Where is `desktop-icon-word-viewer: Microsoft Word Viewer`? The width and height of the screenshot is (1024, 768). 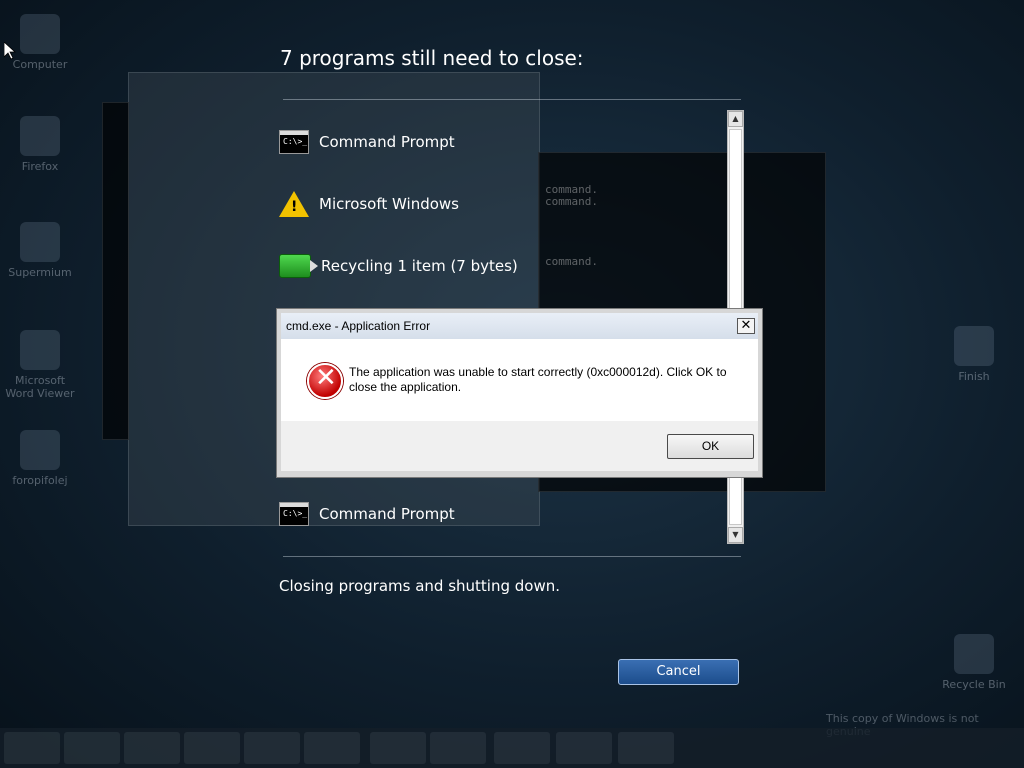
desktop-icon-word-viewer: Microsoft Word Viewer is located at coordinates (40, 365).